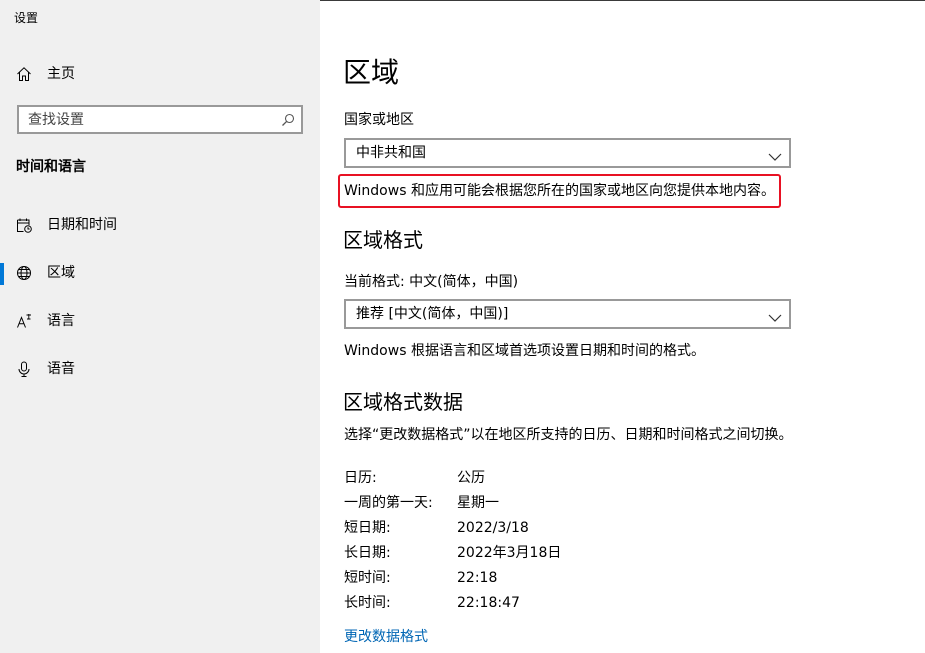 This screenshot has height=653, width=925. I want to click on home-label: 主页, so click(61, 74).